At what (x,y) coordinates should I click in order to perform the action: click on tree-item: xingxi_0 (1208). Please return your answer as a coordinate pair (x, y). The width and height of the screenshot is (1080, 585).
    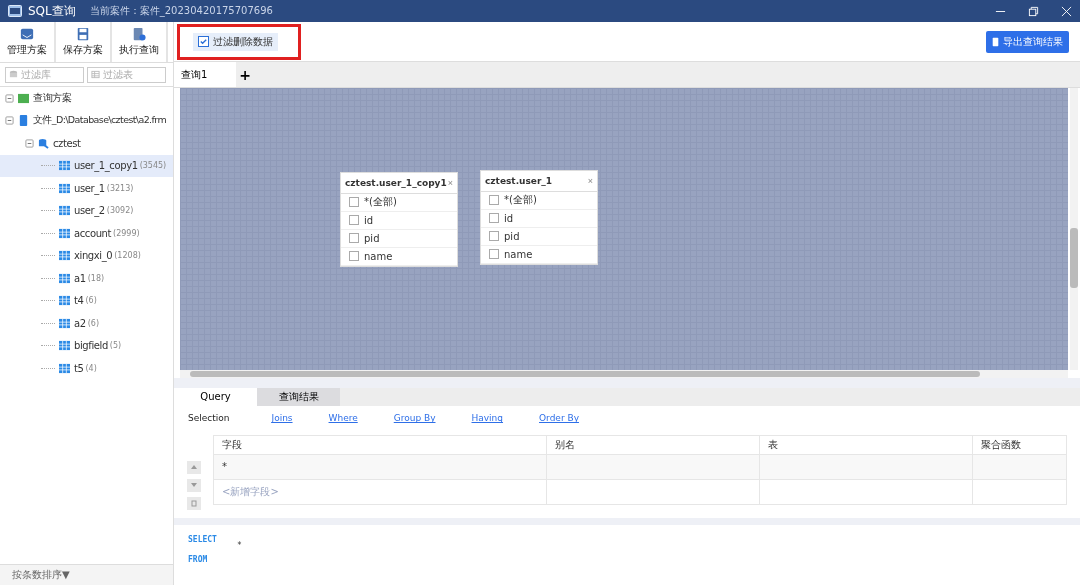
    Looking at the image, I should click on (86, 255).